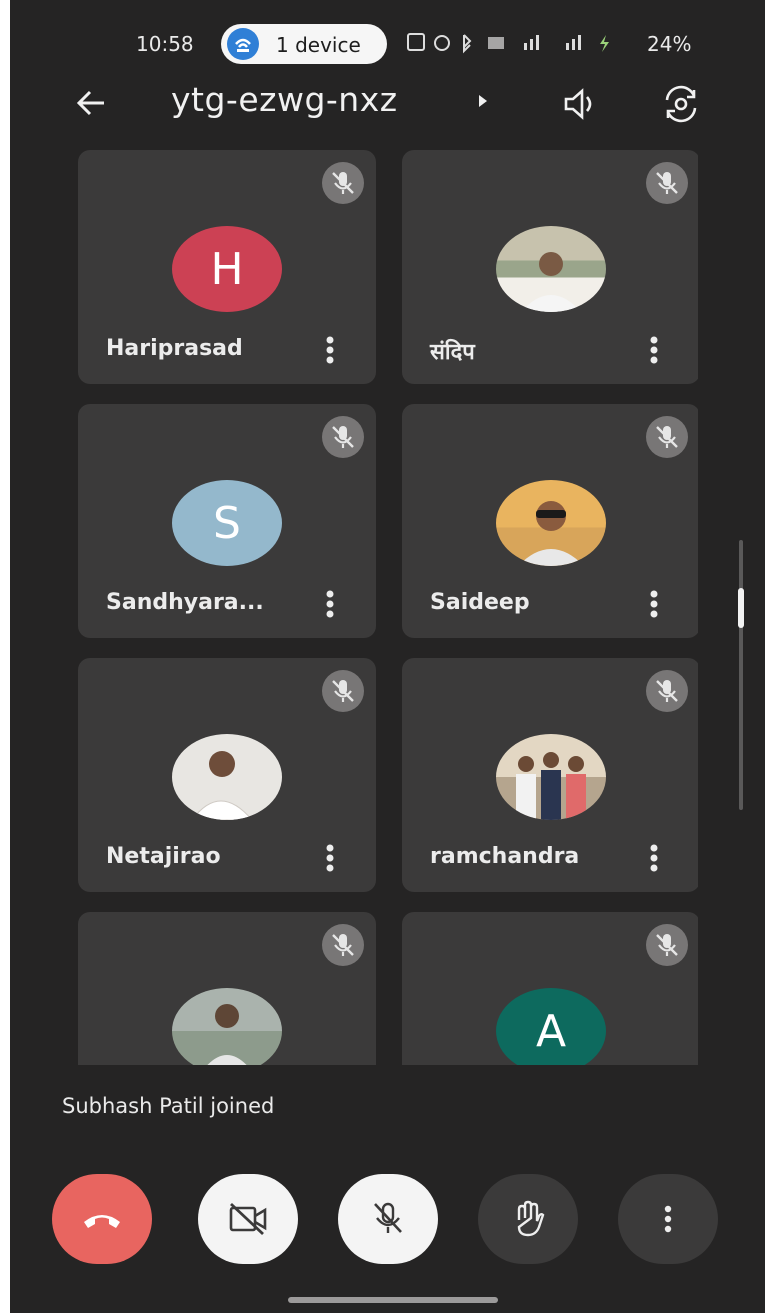 The height and width of the screenshot is (1313, 775). What do you see at coordinates (483, 103) in the screenshot?
I see `caret-right-icon` at bounding box center [483, 103].